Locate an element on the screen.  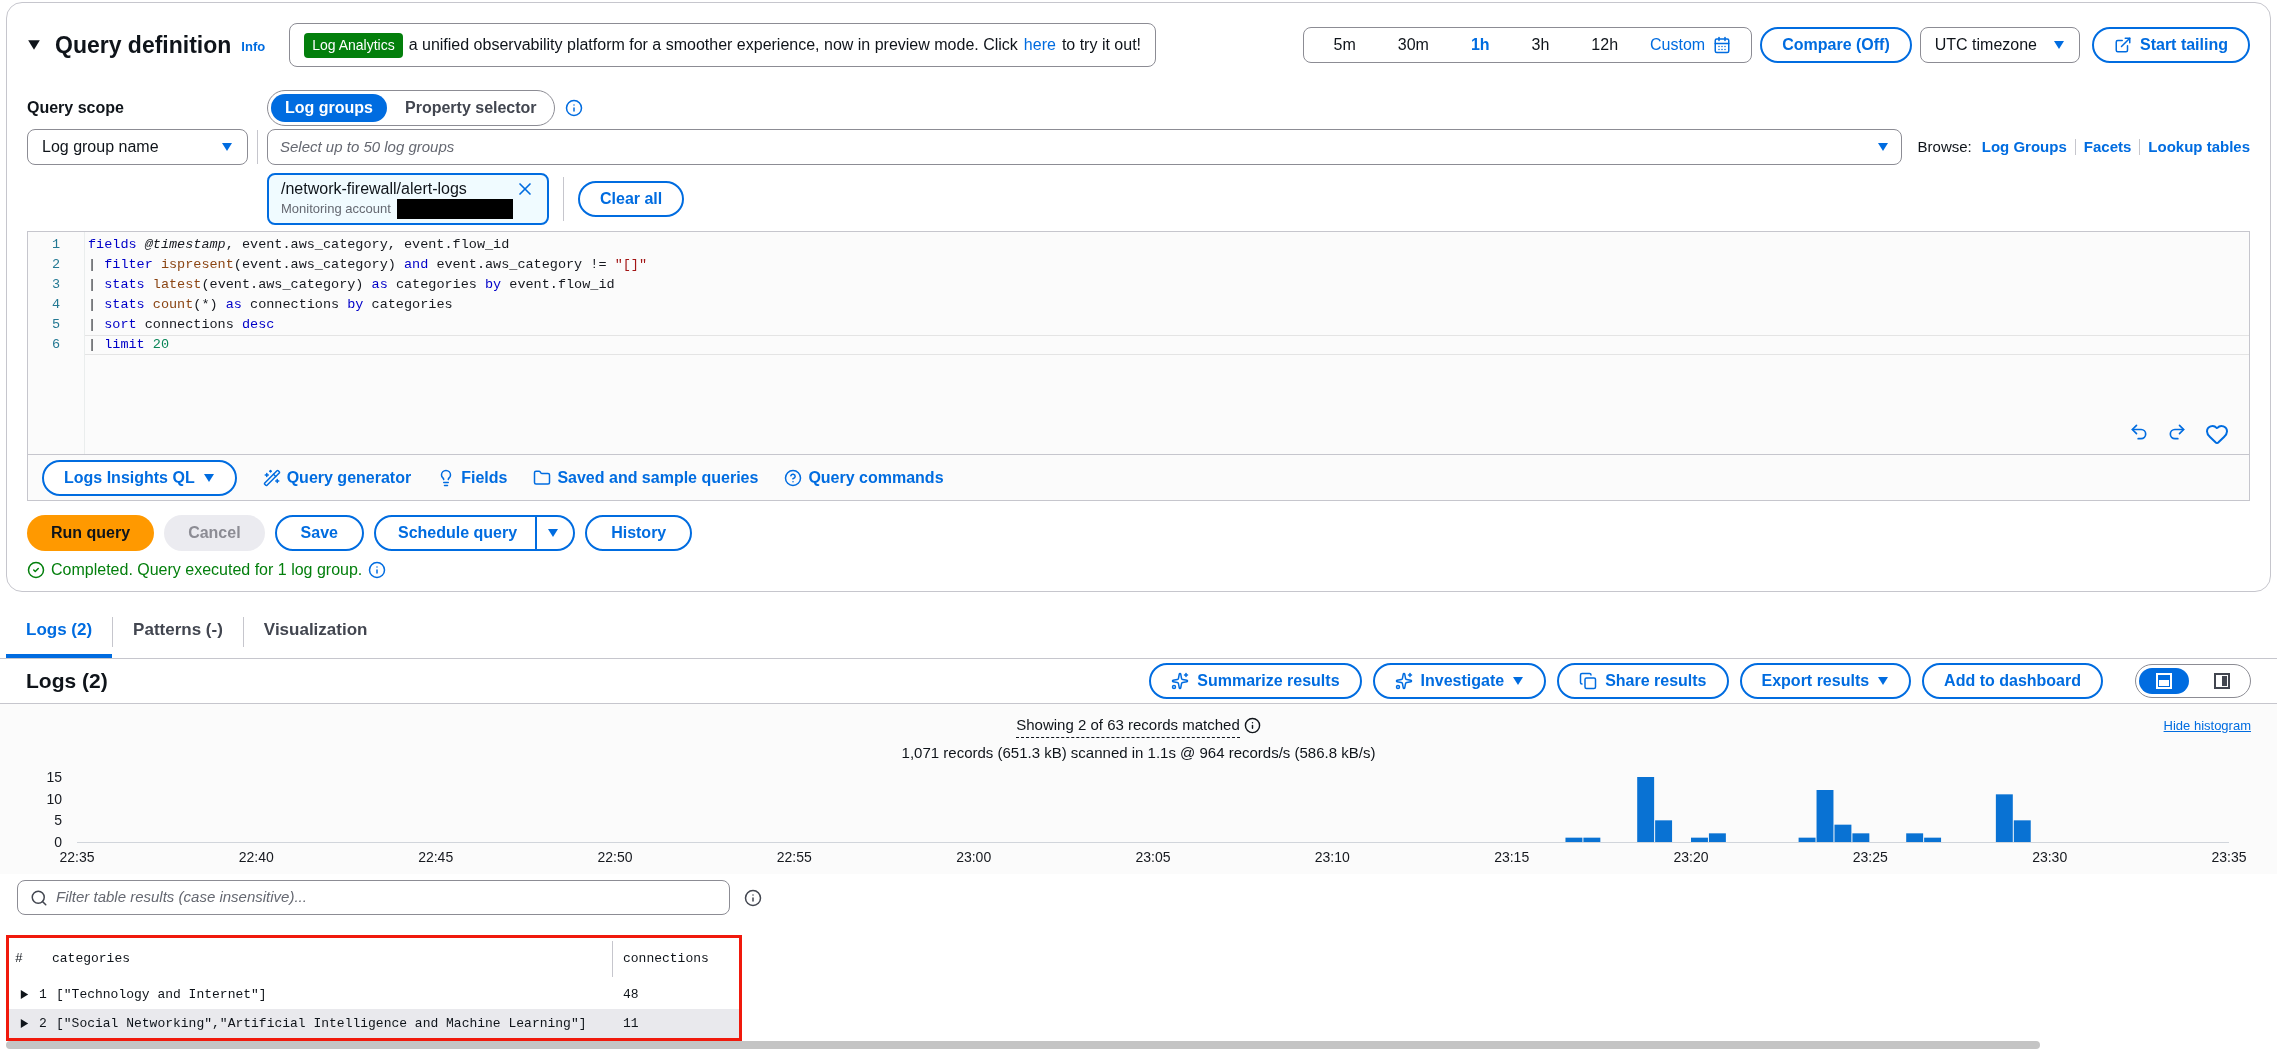
toolbar-link: Saved and sample queries is located at coordinates (646, 477).